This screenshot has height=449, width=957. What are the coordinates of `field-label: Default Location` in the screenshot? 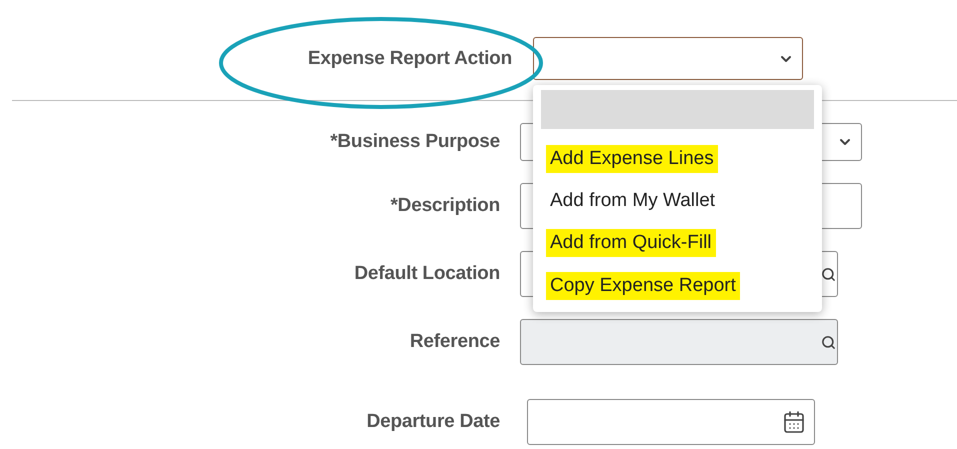 It's located at (427, 274).